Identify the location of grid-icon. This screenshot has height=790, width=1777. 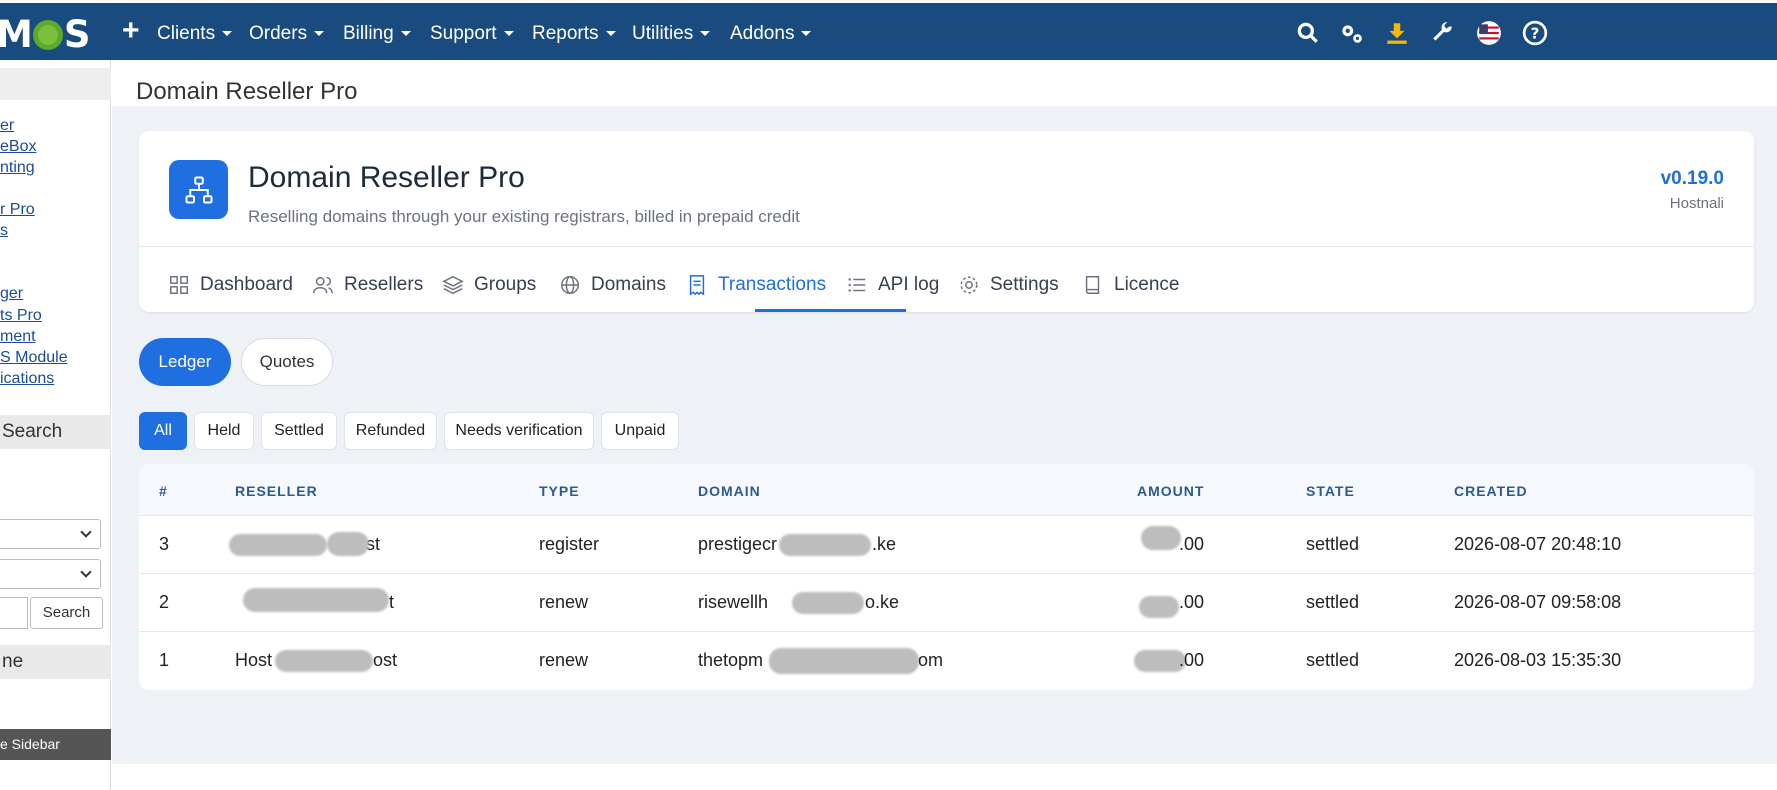
(179, 285).